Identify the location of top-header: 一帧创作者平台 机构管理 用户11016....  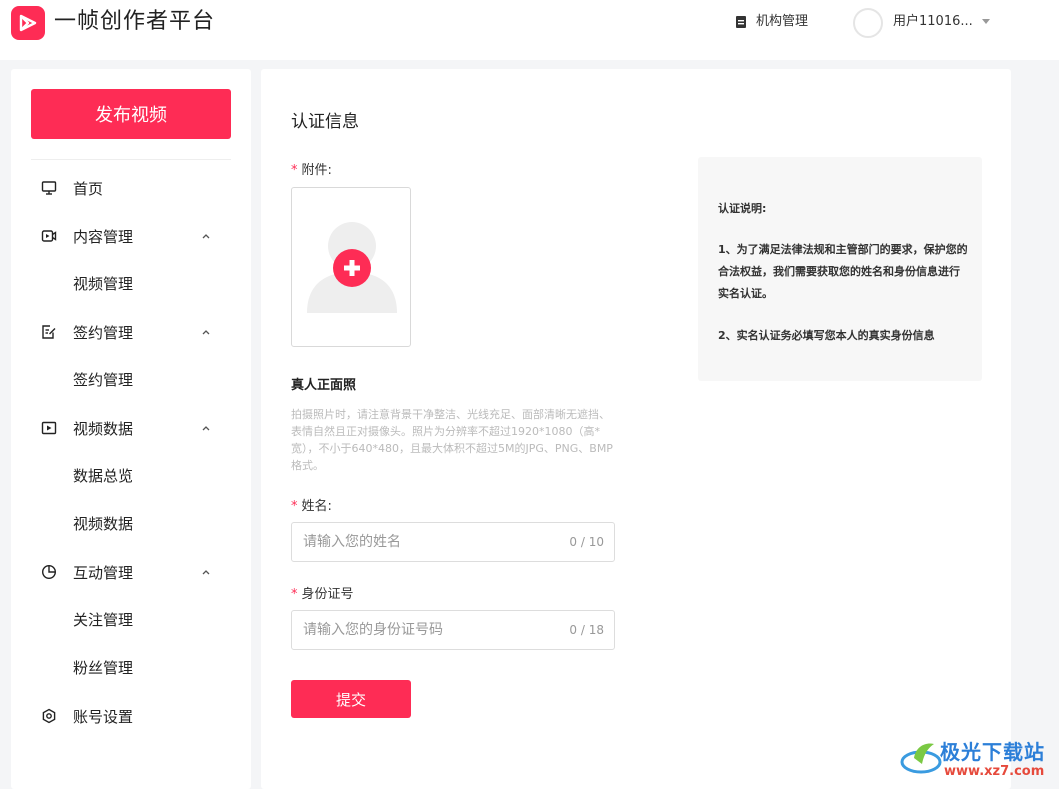
(529, 30).